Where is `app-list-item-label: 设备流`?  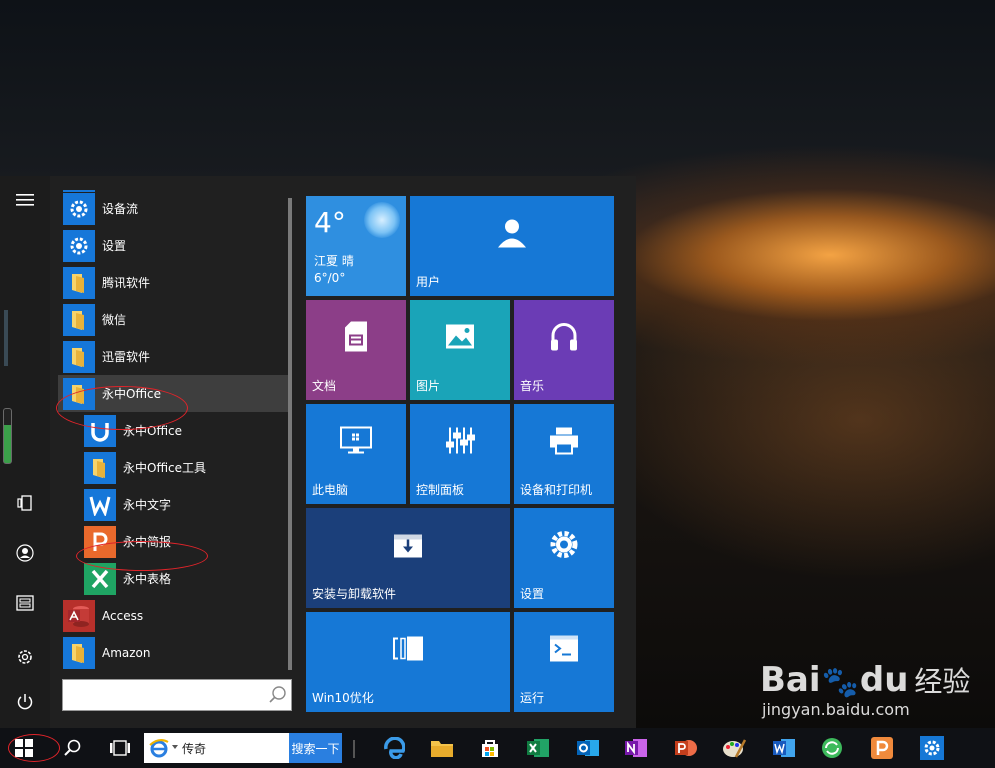 app-list-item-label: 设备流 is located at coordinates (120, 209).